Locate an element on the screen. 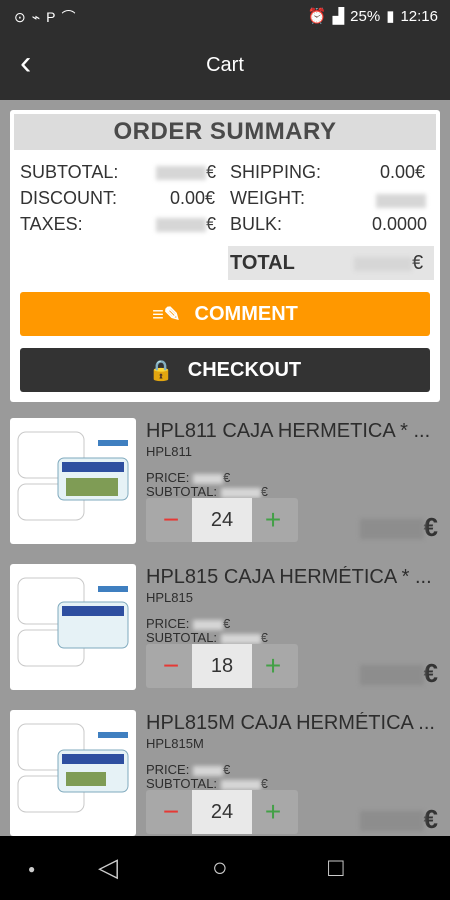 The width and height of the screenshot is (450, 900). page-title: Cart is located at coordinates (225, 65).